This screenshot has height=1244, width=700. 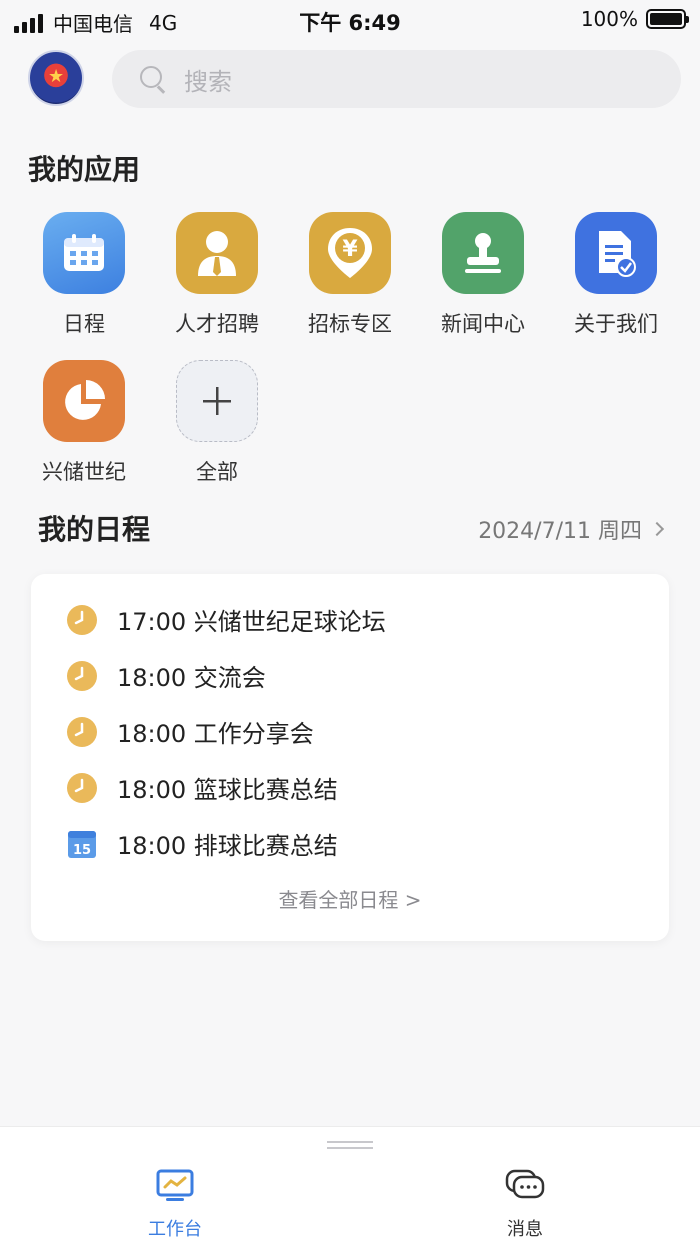 What do you see at coordinates (217, 324) in the screenshot?
I see `app-label: 人才招聘` at bounding box center [217, 324].